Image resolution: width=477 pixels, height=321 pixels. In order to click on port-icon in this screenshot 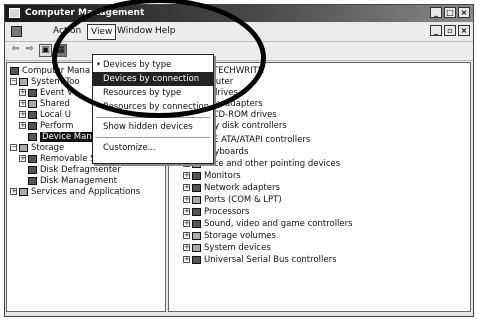, I will do `click(196, 199)`.